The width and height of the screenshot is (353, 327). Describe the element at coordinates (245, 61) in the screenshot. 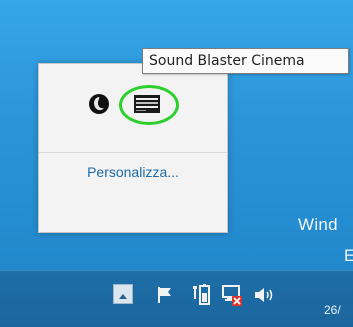

I see `tooltip: Sound Blaster Cinema` at that location.